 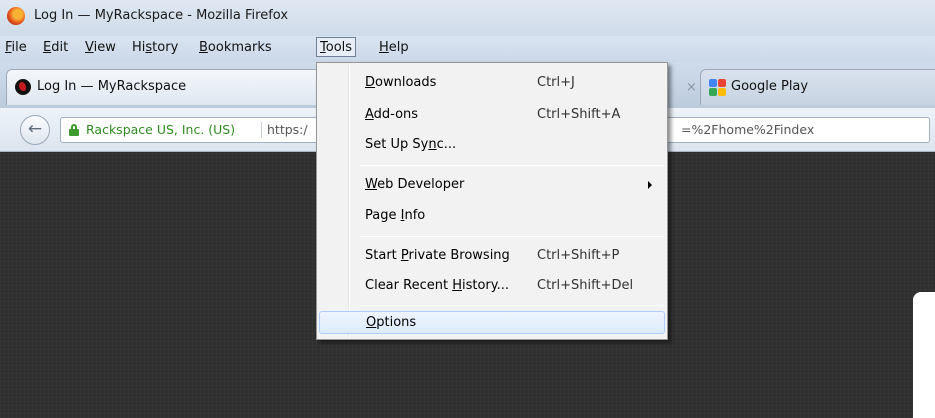 What do you see at coordinates (492, 83) in the screenshot?
I see `menu-item-downloads: Downloads Ctrl+J` at bounding box center [492, 83].